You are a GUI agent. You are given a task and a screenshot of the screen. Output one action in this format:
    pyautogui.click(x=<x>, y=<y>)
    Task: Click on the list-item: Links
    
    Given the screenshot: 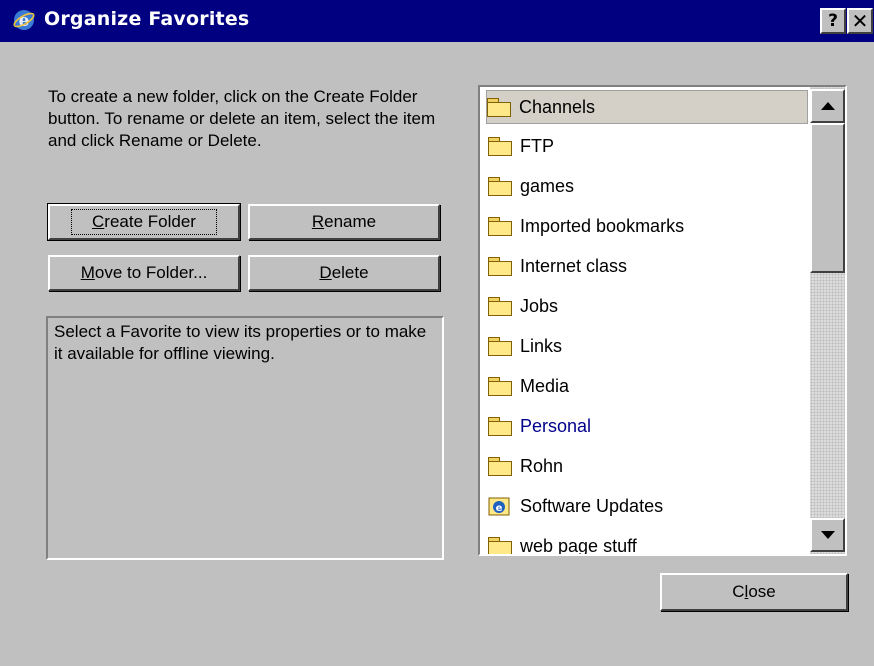 What is the action you would take?
    pyautogui.click(x=648, y=346)
    